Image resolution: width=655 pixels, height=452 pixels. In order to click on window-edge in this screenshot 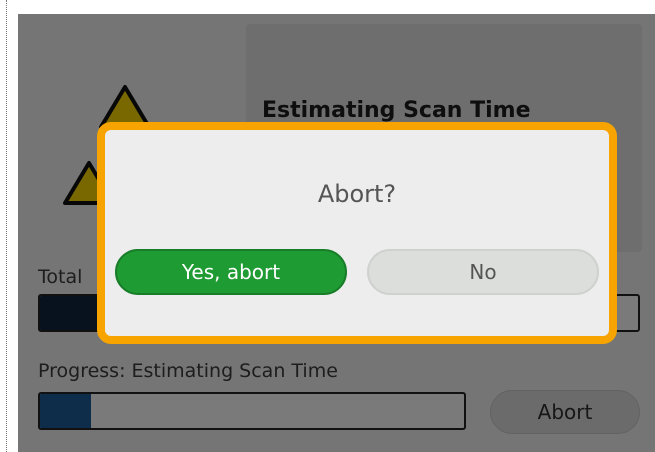, I will do `click(6, 226)`.